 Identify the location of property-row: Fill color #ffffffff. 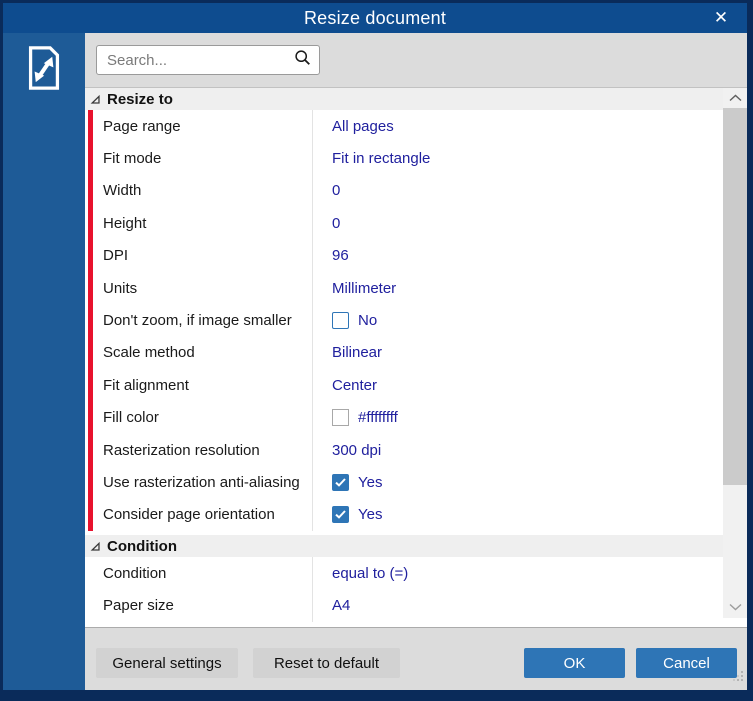
(404, 417).